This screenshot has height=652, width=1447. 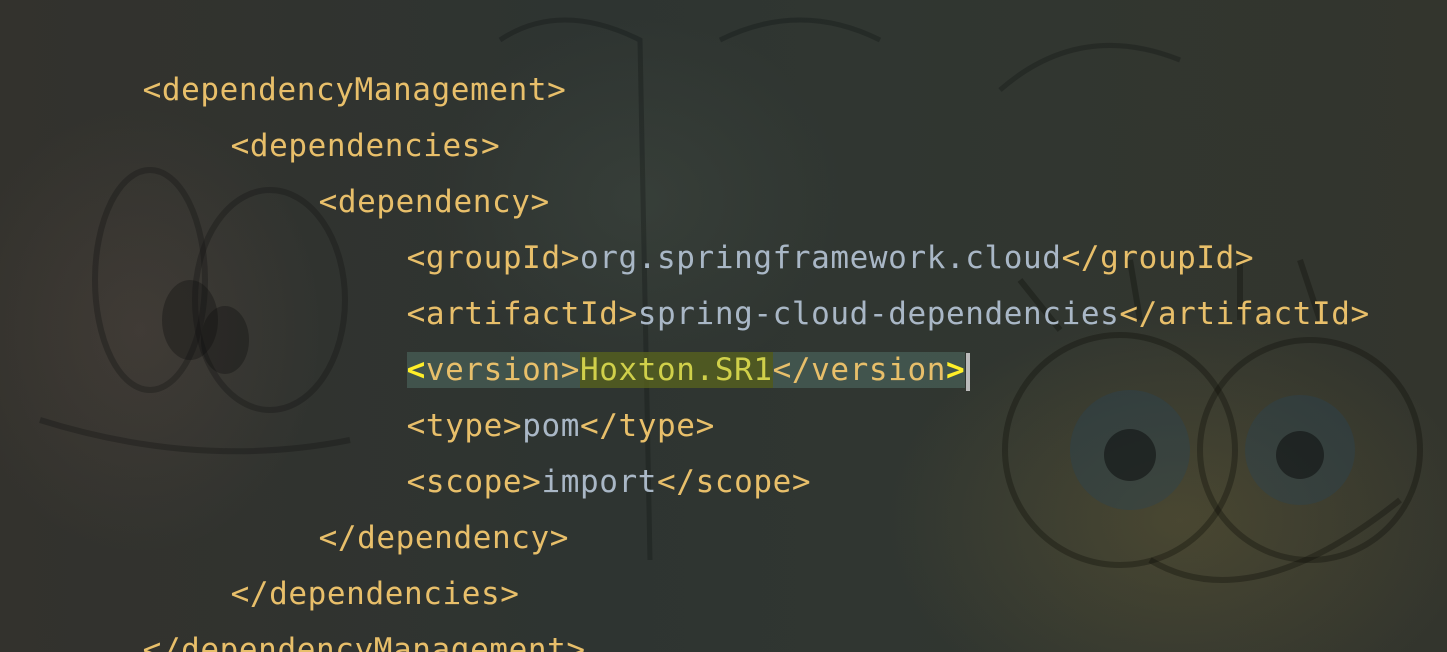 I want to click on xml-tag: </dependencyManagement>, so click(x=364, y=642).